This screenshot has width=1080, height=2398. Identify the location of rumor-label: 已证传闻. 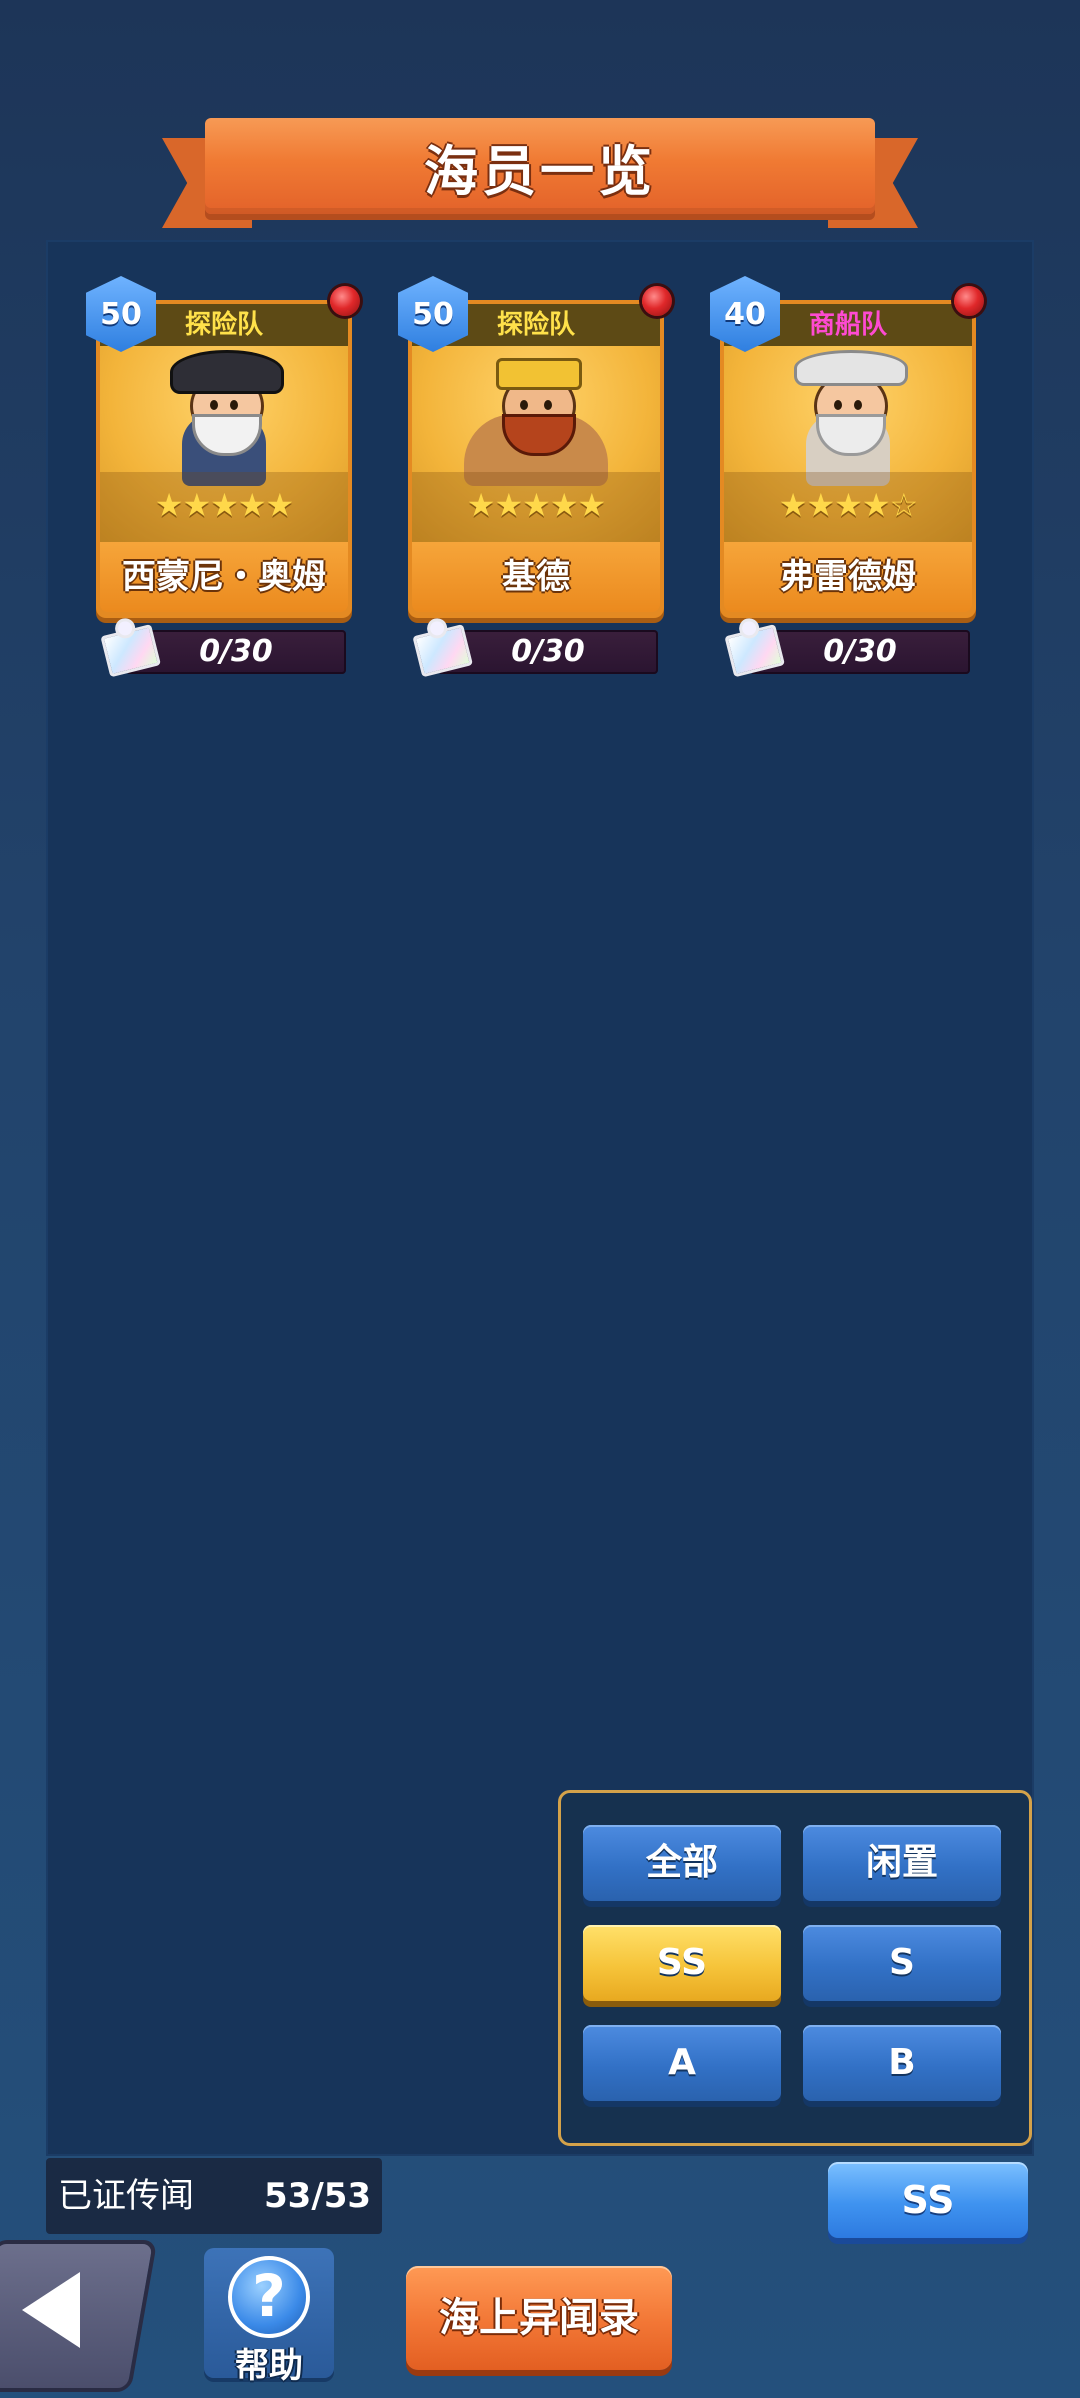
(126, 2196).